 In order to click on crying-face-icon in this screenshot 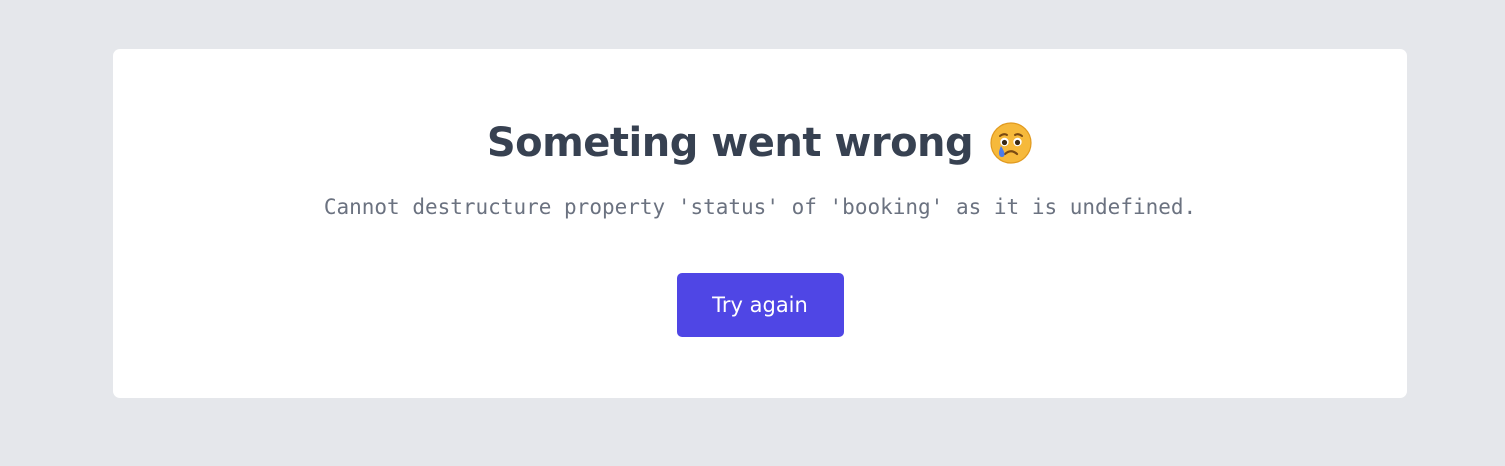, I will do `click(1011, 143)`.